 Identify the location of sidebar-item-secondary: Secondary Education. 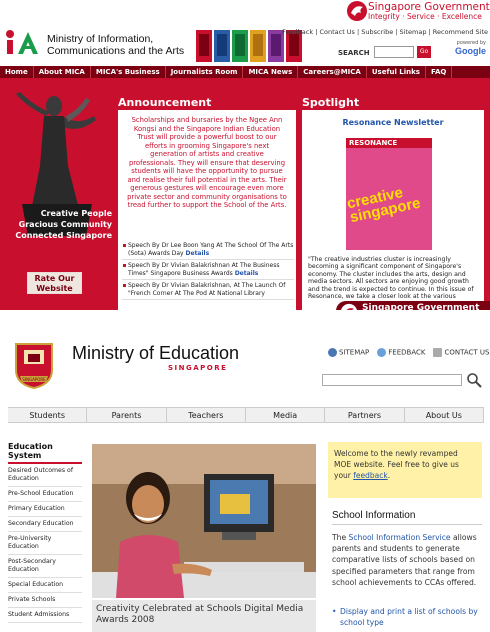
(45, 524).